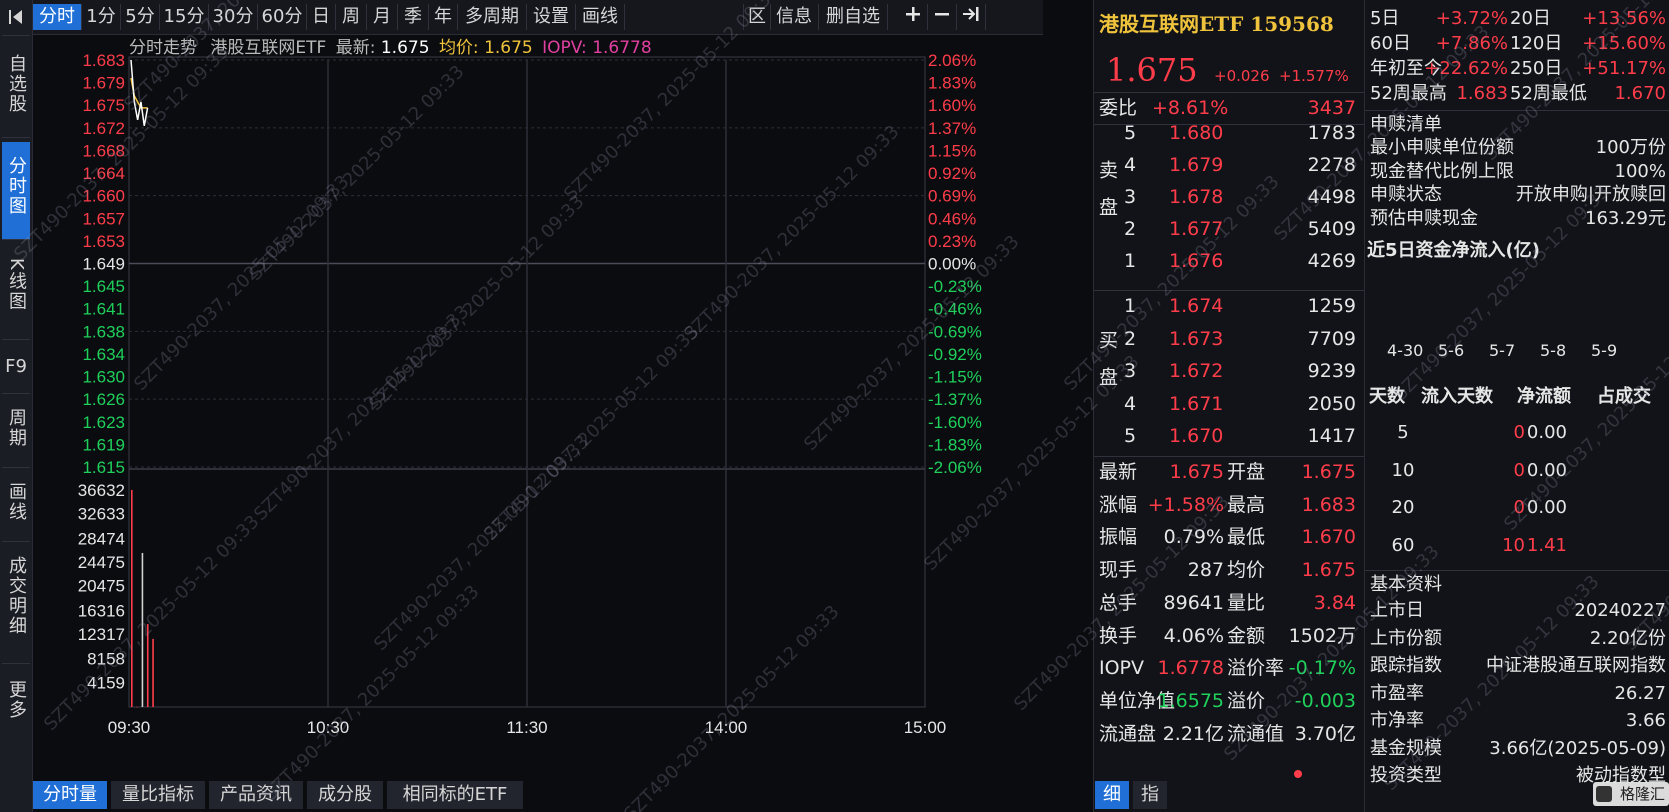 The height and width of the screenshot is (812, 1669). Describe the element at coordinates (1624, 68) in the screenshot. I see `return-value: +51.17%` at that location.